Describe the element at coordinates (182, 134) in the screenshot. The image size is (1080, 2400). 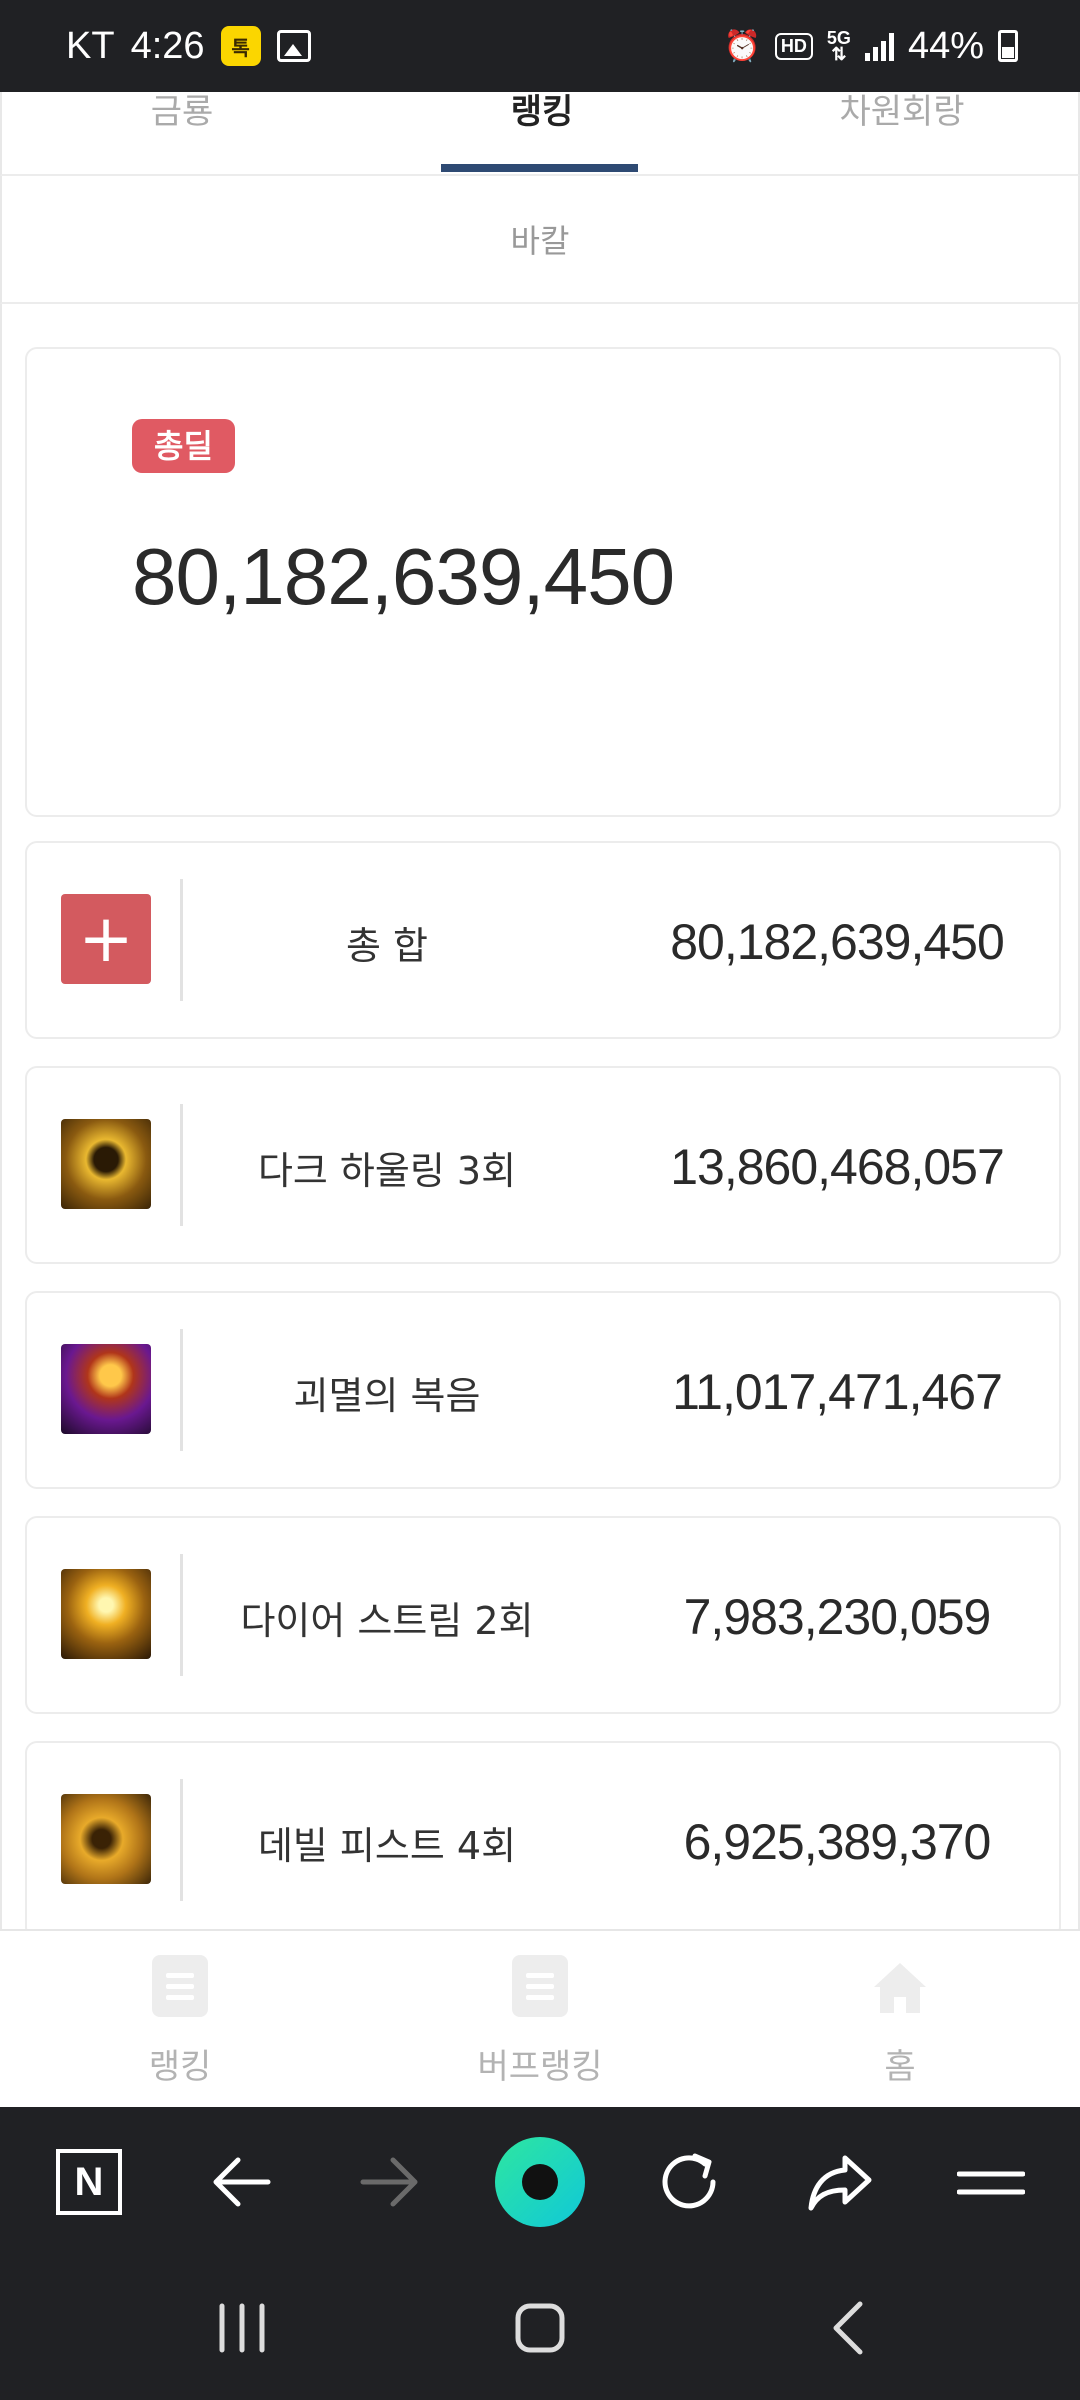
I see `tab-geumryong: 금룡` at that location.